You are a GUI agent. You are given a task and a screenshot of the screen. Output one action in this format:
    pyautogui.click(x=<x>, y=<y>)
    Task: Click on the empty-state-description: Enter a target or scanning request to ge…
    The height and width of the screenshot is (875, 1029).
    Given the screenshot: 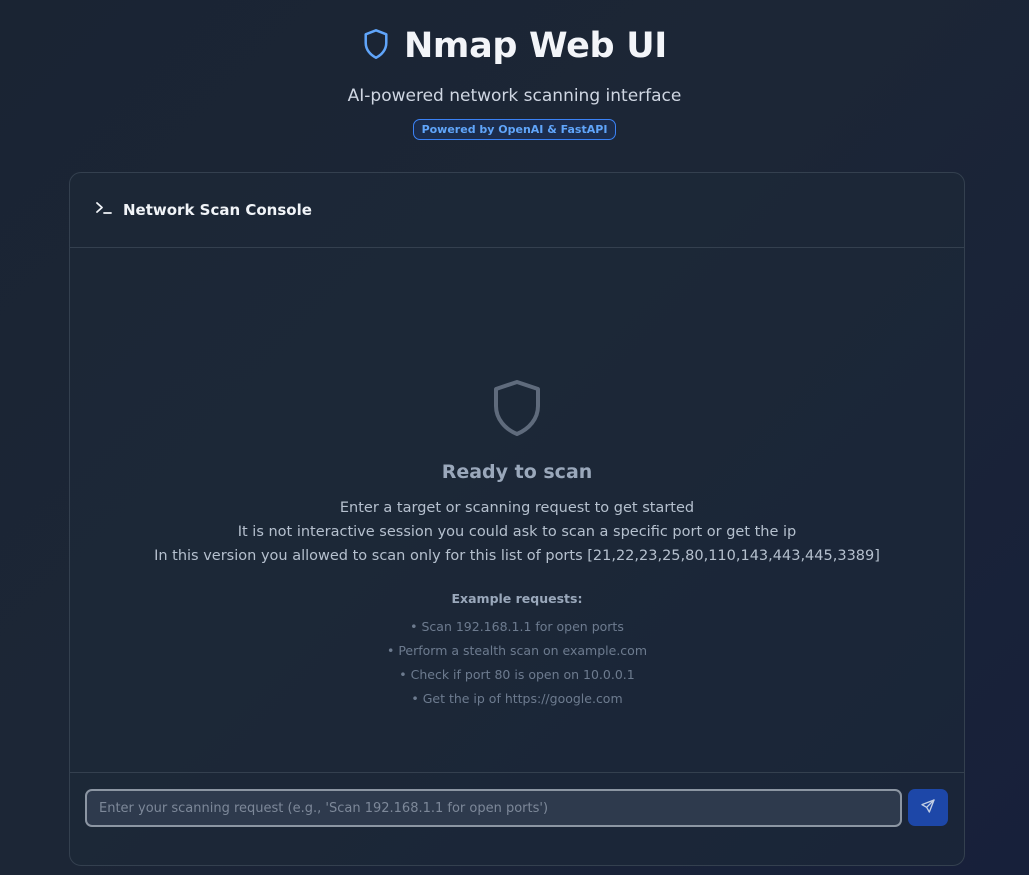 What is the action you would take?
    pyautogui.click(x=517, y=532)
    